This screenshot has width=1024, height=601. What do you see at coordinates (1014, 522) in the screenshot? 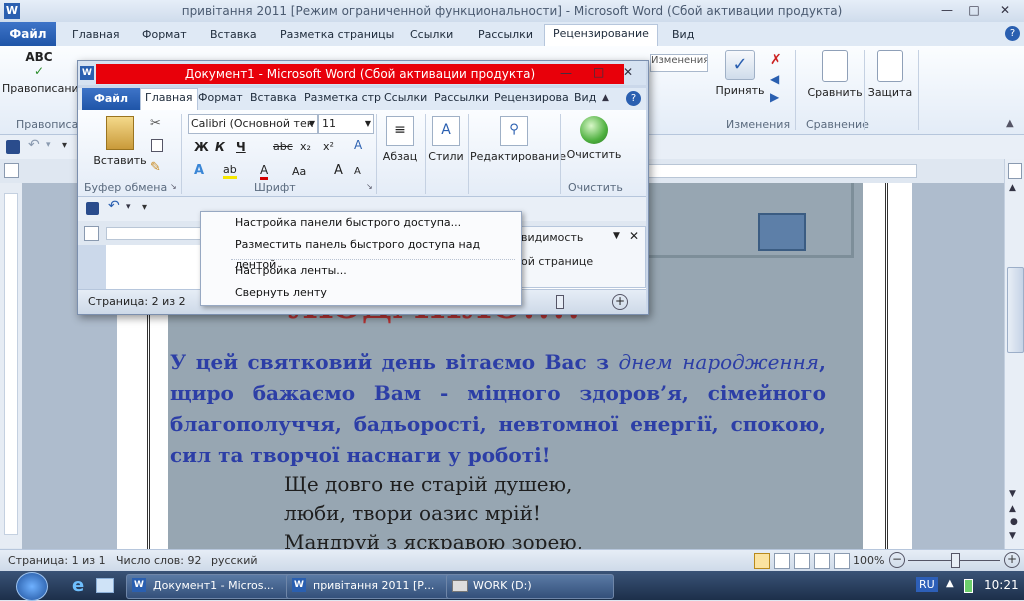
I see `browse-object-icon: ●` at bounding box center [1014, 522].